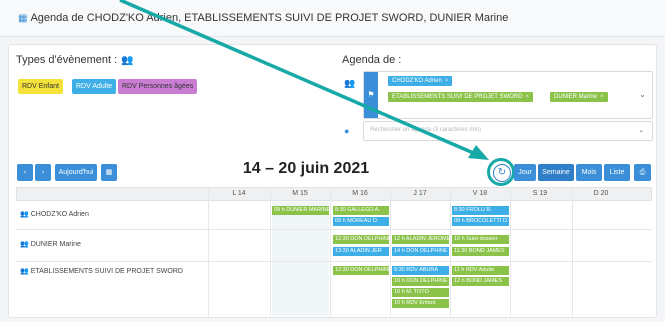 The image size is (665, 322). I want to click on day-header: M 16, so click(360, 193).